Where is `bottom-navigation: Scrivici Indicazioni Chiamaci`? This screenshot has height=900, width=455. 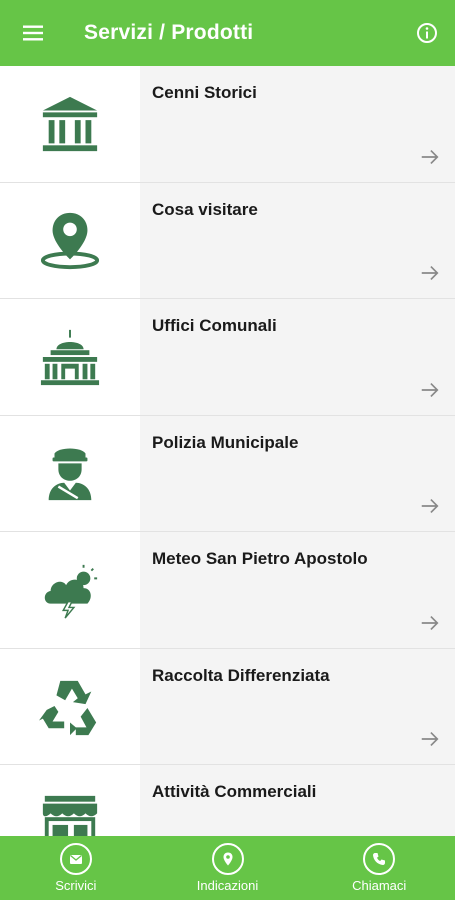 bottom-navigation: Scrivici Indicazioni Chiamaci is located at coordinates (227, 868).